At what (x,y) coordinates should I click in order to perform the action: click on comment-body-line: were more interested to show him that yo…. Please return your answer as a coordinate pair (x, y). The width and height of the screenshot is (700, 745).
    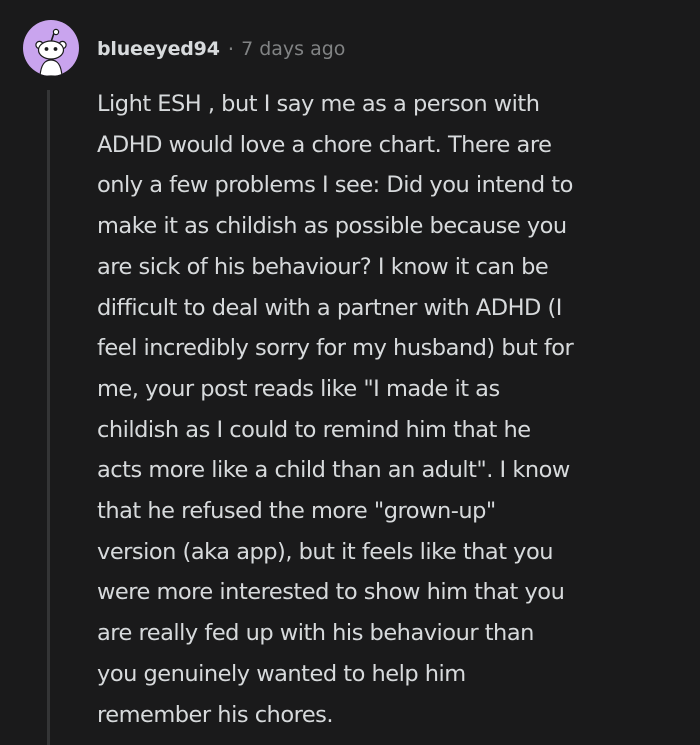
    Looking at the image, I should click on (331, 592).